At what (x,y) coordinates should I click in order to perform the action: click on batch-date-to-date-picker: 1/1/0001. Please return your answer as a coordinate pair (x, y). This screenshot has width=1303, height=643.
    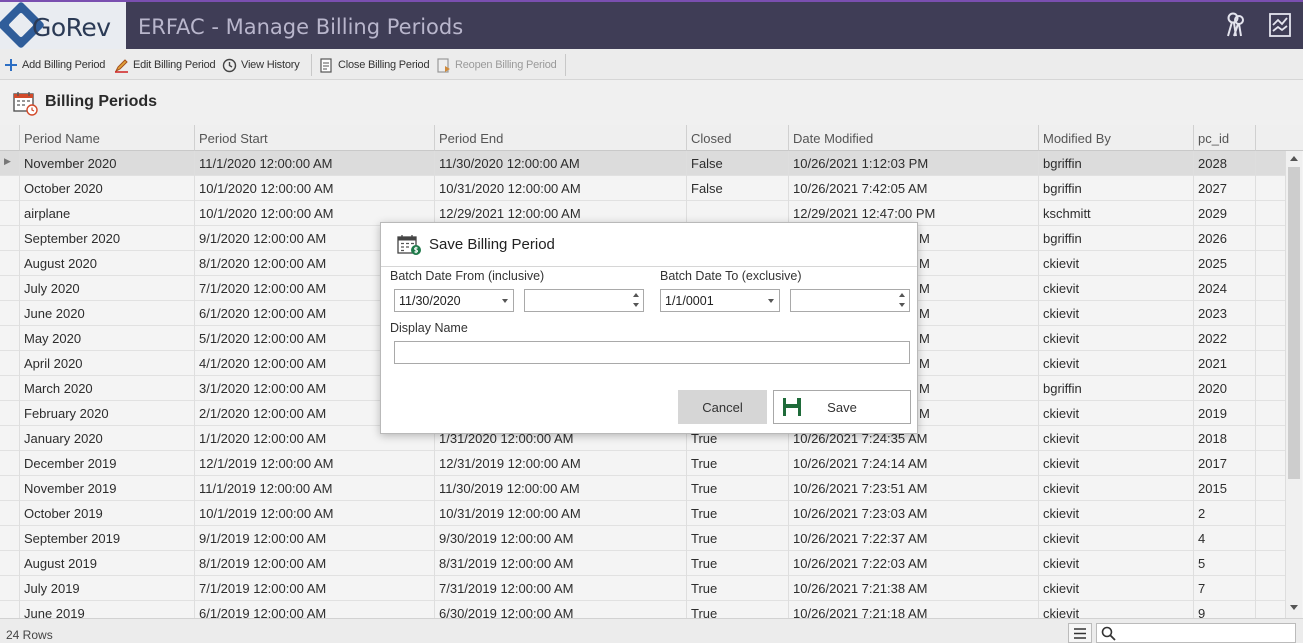
    Looking at the image, I should click on (720, 300).